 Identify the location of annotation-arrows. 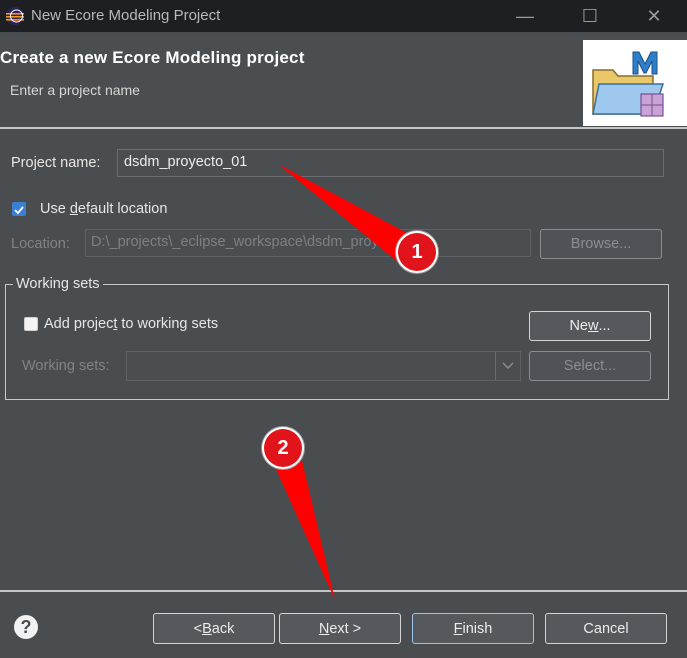
(345, 382).